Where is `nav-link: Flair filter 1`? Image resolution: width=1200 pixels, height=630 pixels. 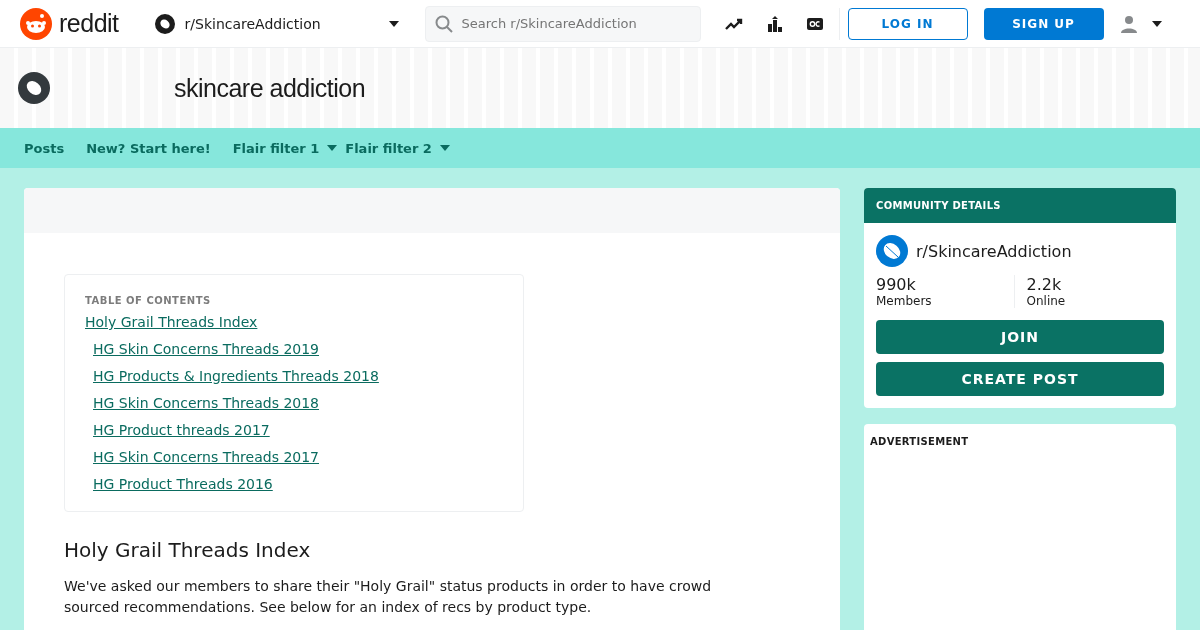
nav-link: Flair filter 1 is located at coordinates (285, 148).